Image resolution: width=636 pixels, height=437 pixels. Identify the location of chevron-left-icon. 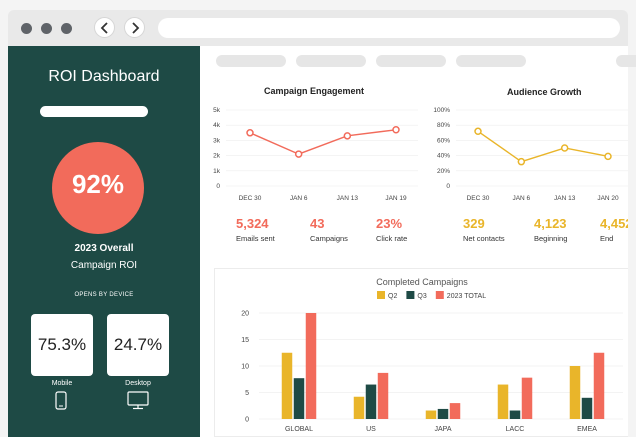
(104, 28).